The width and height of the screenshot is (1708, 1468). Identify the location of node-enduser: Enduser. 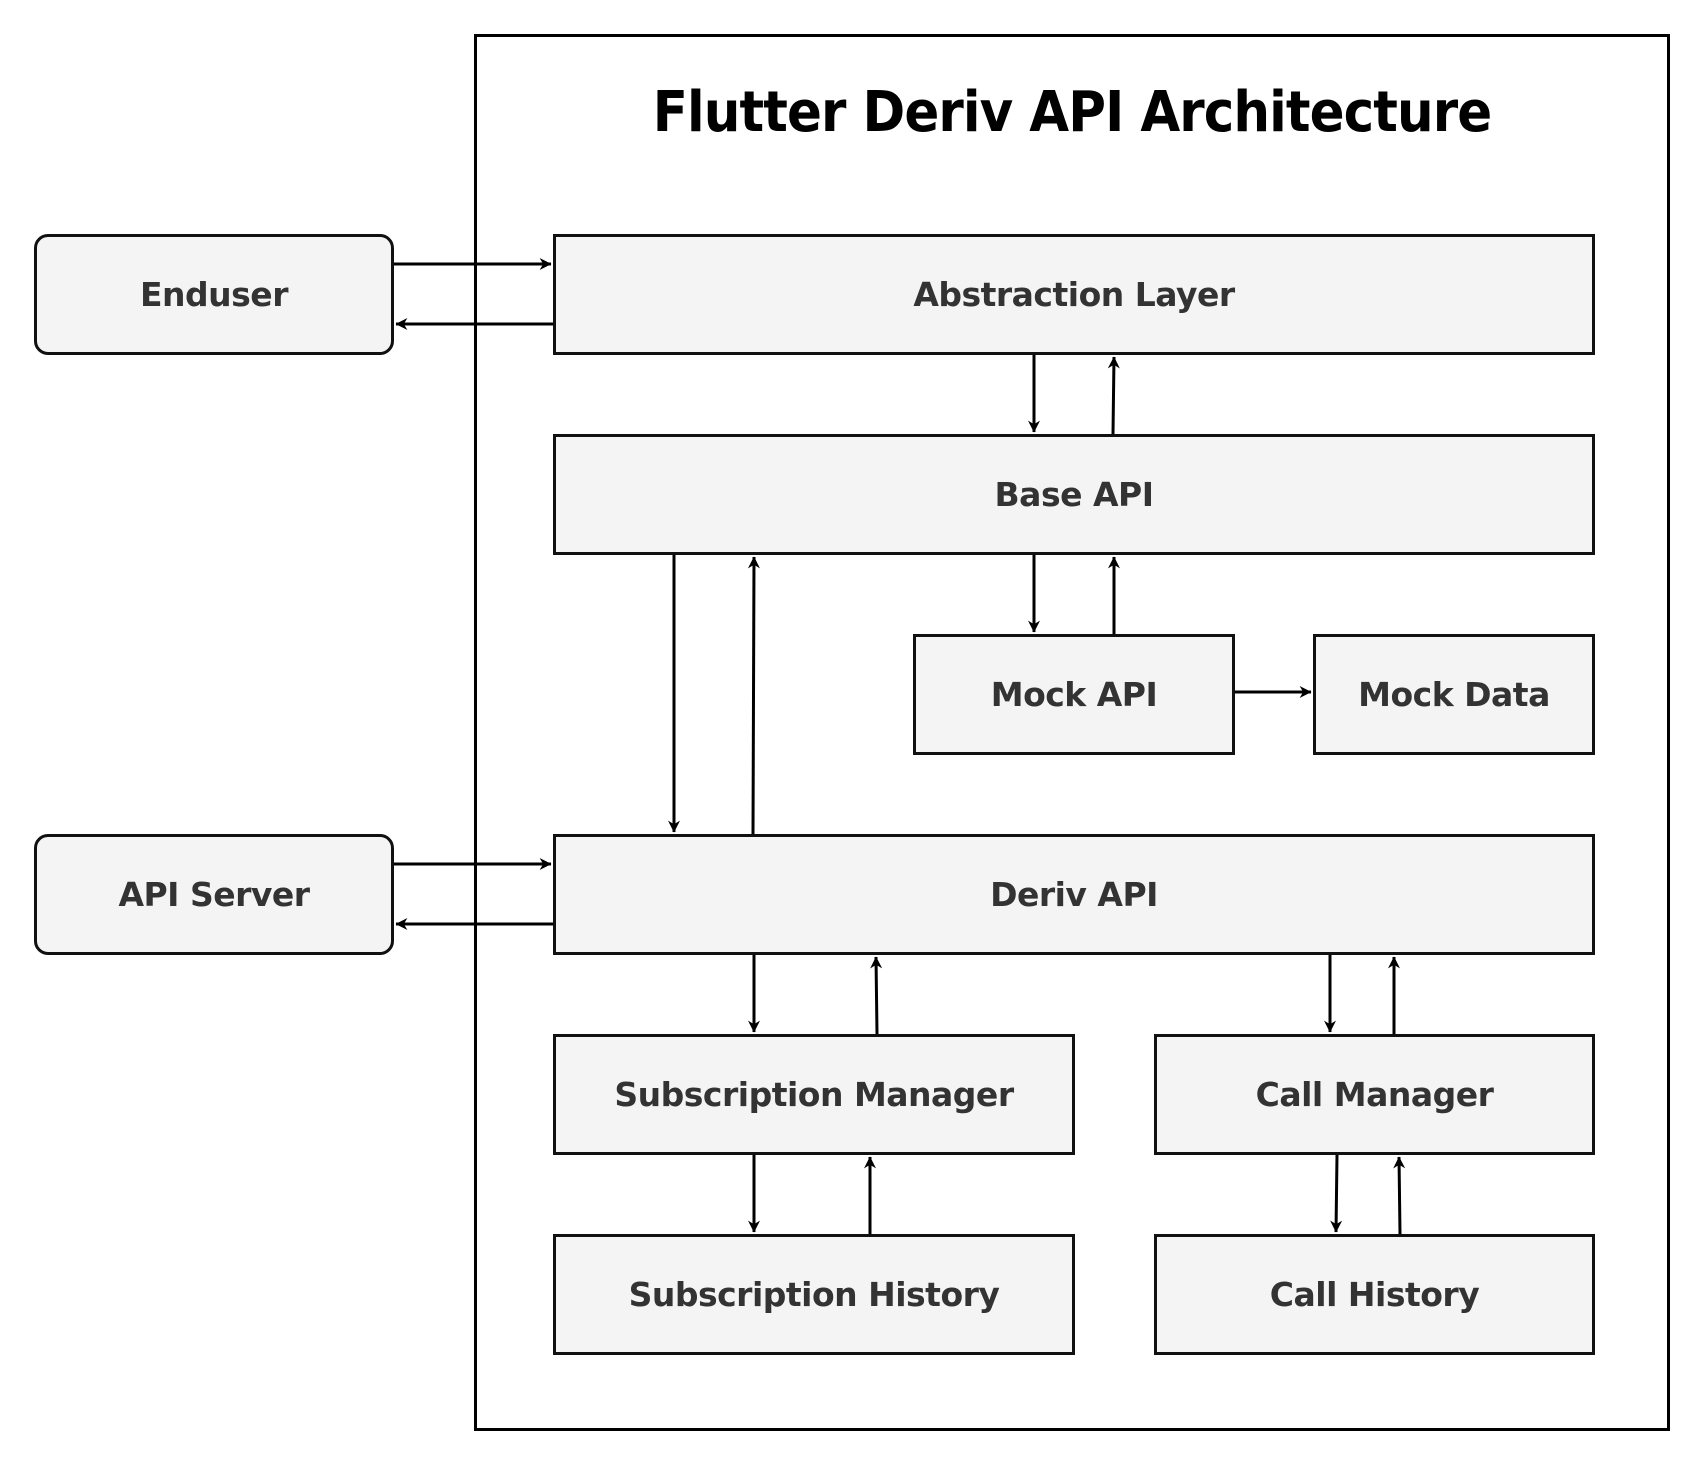
(214, 294).